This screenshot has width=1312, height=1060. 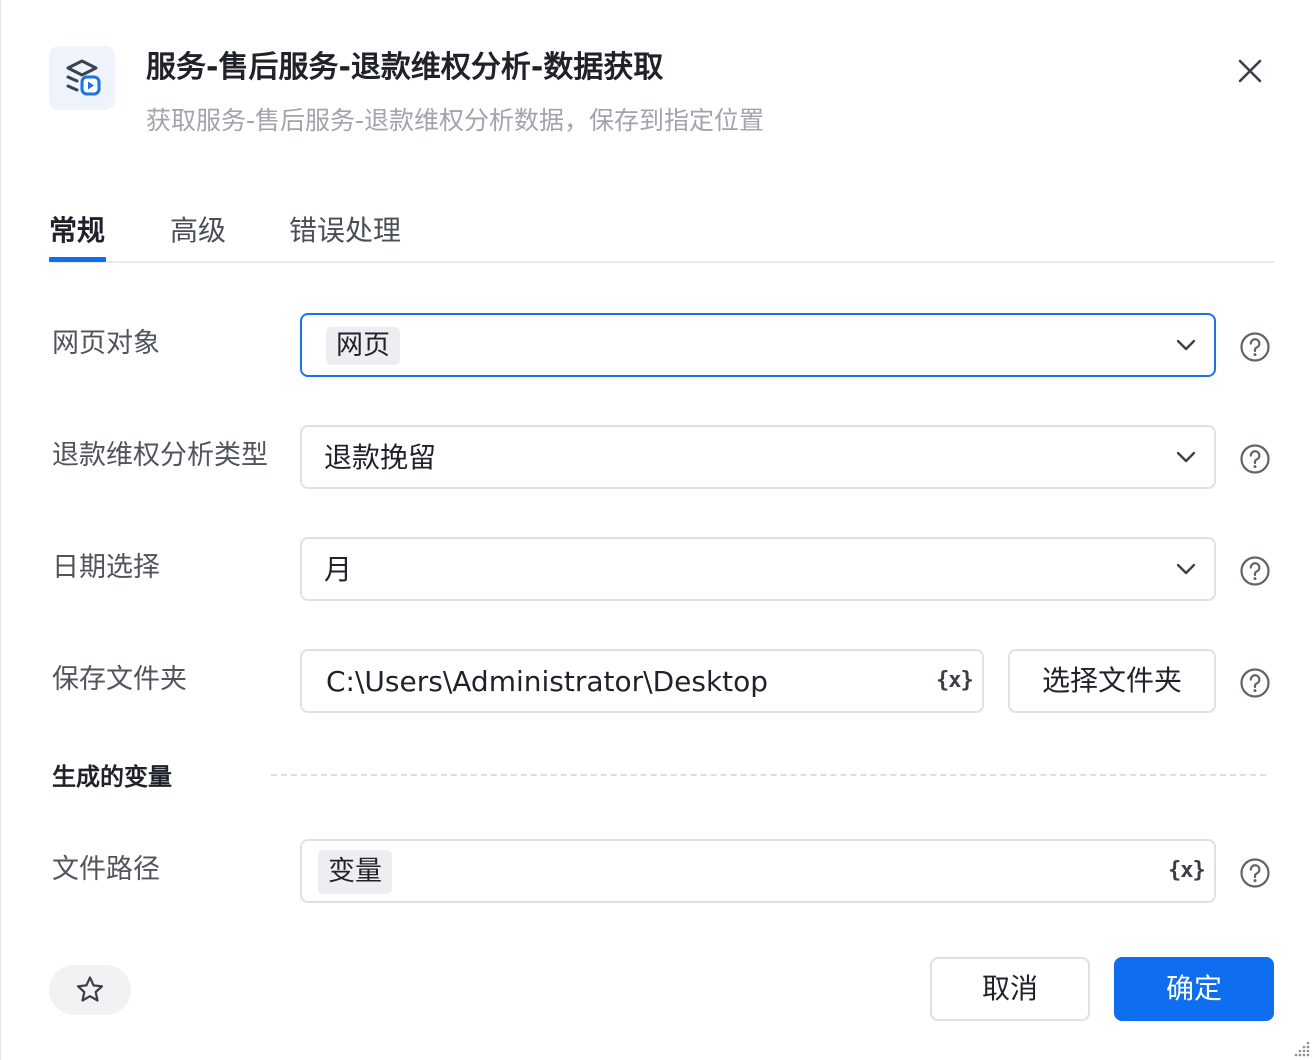 What do you see at coordinates (1112, 681) in the screenshot?
I see `choose-folder-button: 选择文件夹` at bounding box center [1112, 681].